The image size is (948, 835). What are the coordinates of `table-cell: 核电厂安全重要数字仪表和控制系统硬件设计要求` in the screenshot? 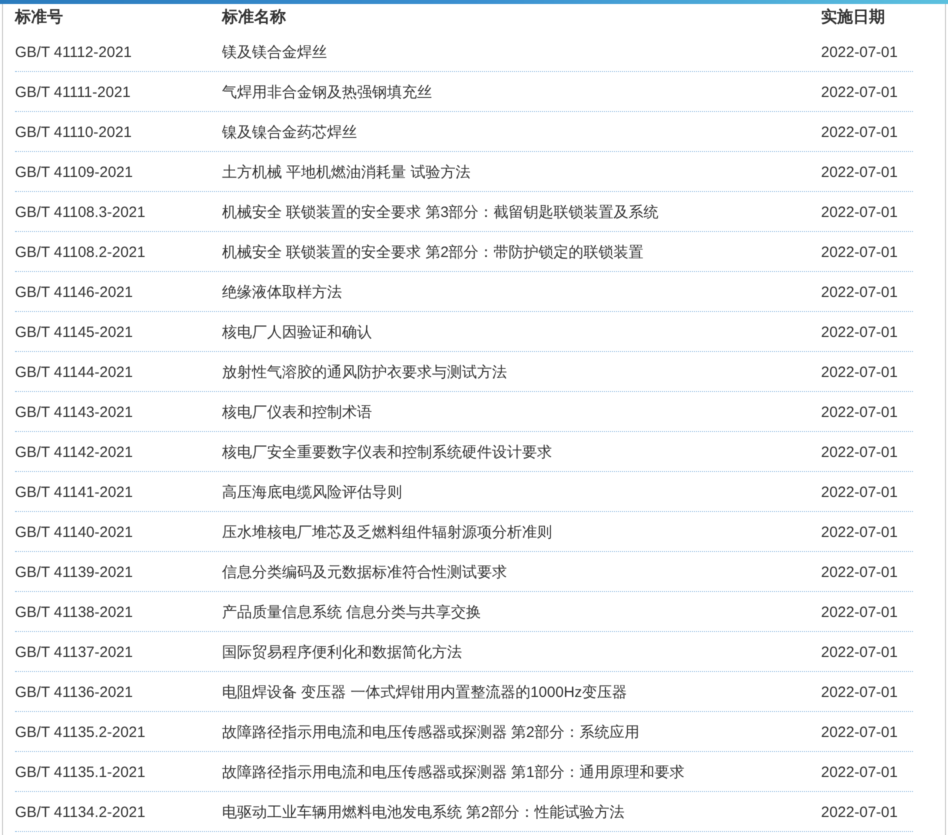 It's located at (387, 452).